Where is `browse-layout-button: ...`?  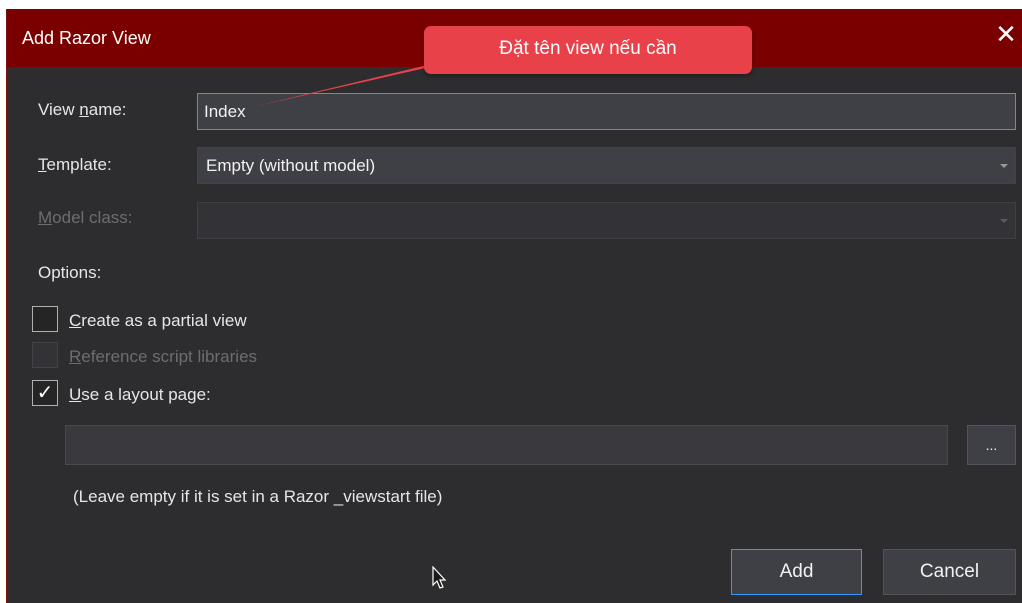 browse-layout-button: ... is located at coordinates (991, 445).